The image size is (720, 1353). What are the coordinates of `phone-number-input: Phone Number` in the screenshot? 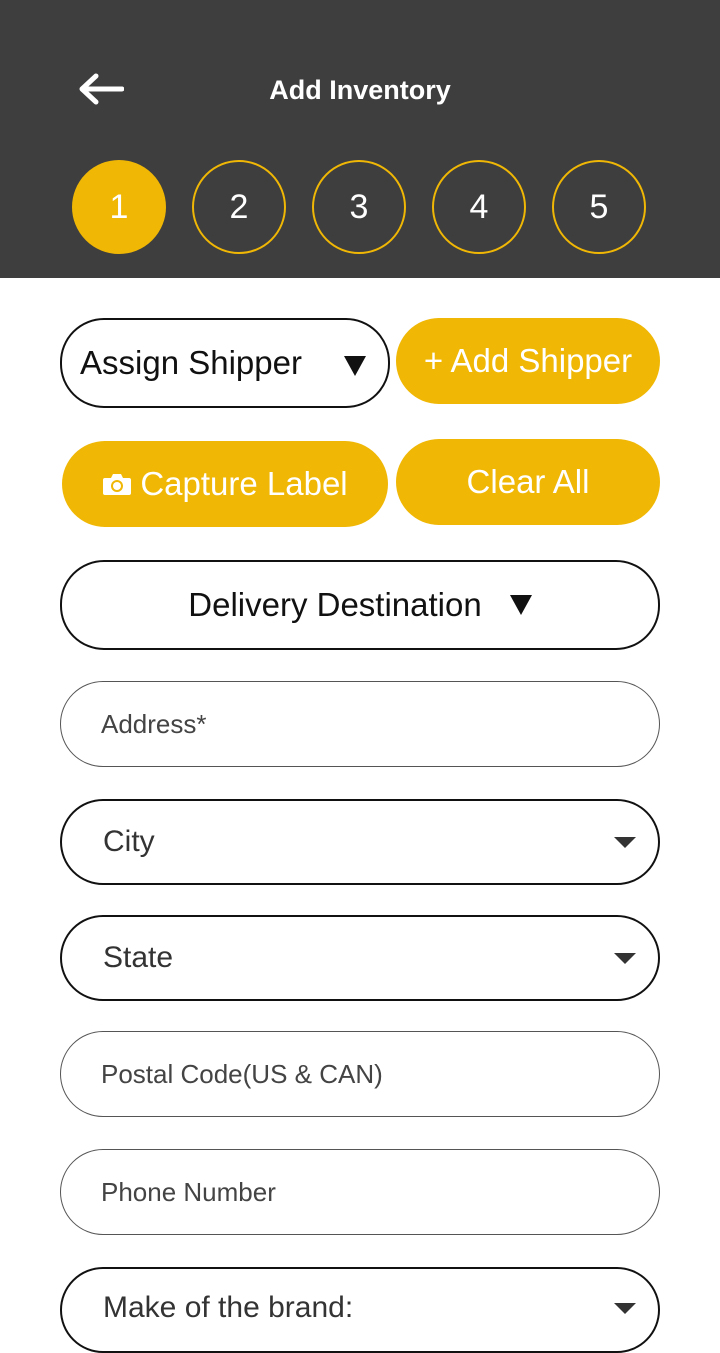 It's located at (360, 1192).